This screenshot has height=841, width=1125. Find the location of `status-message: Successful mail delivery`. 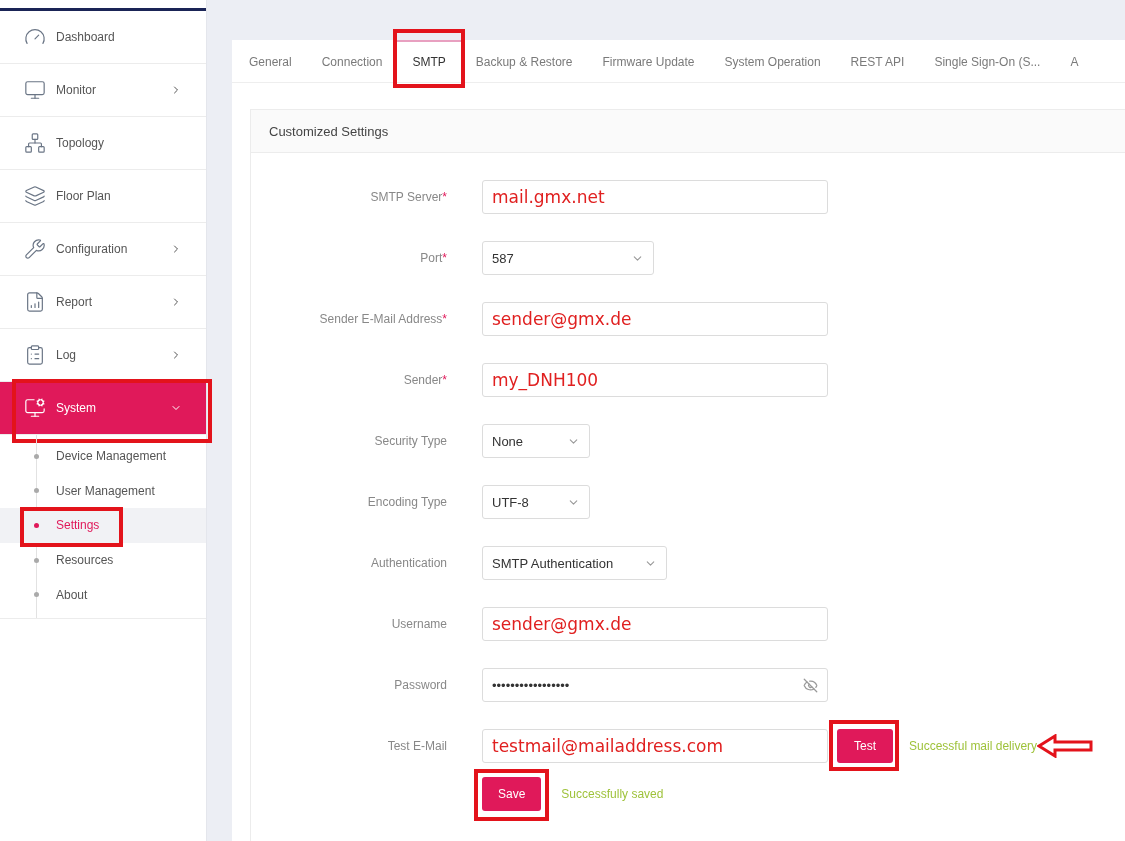

status-message: Successful mail delivery is located at coordinates (973, 746).